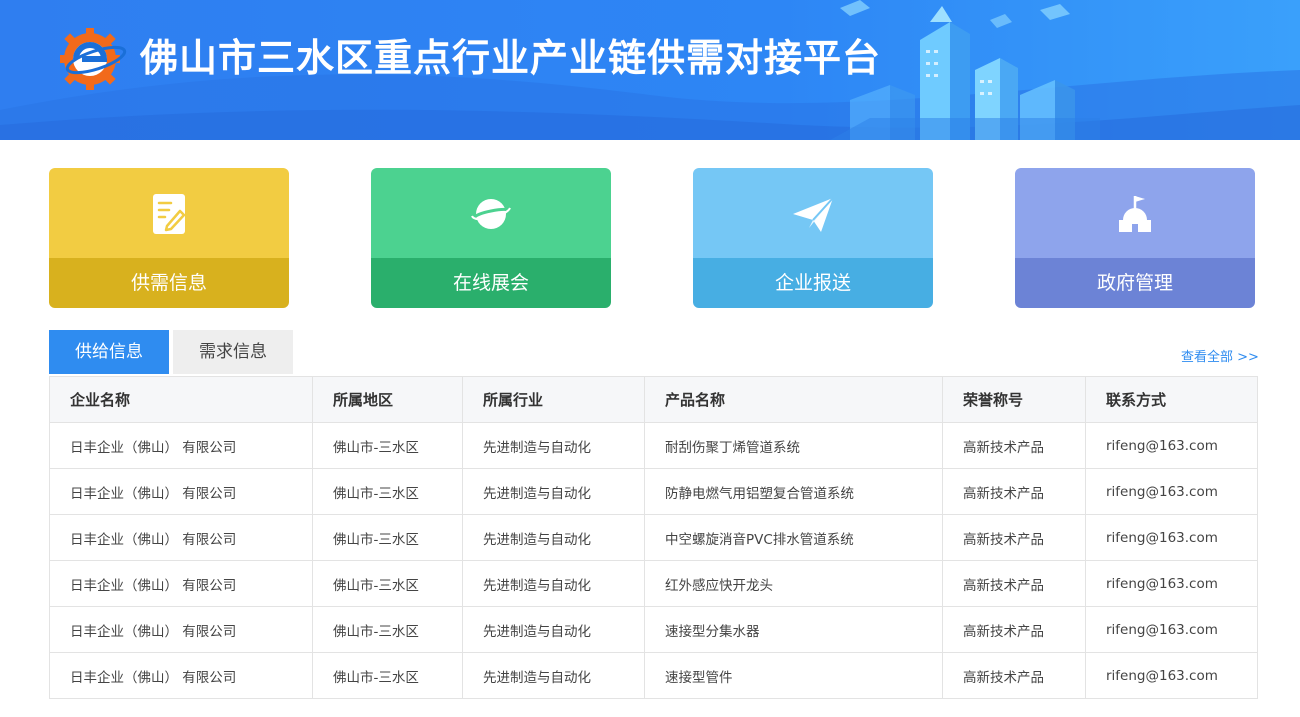 The height and width of the screenshot is (717, 1300). Describe the element at coordinates (169, 283) in the screenshot. I see `supply-demand-label: 供需信息` at that location.